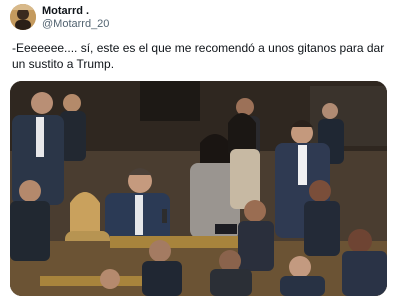  What do you see at coordinates (75, 24) in the screenshot?
I see `author-handle: @Motarrd_20` at bounding box center [75, 24].